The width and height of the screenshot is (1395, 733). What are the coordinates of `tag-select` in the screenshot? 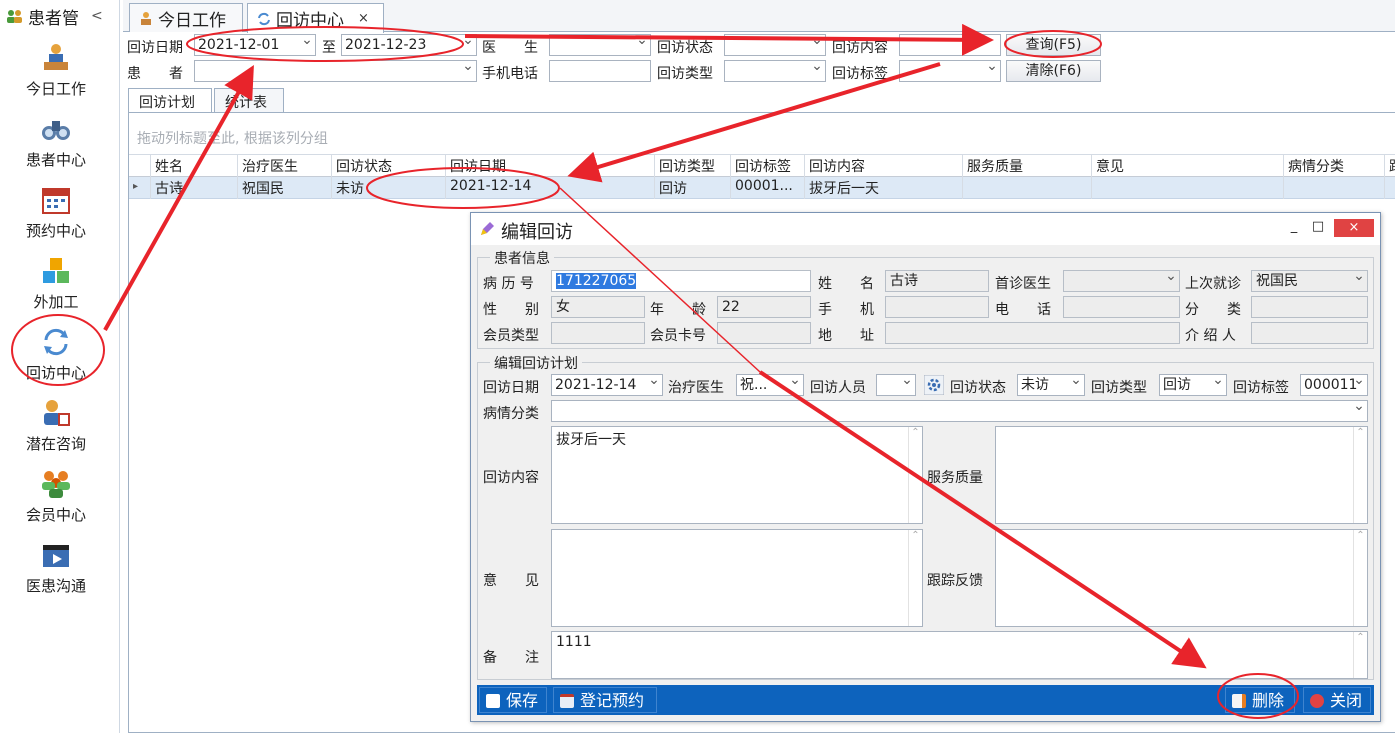 It's located at (950, 71).